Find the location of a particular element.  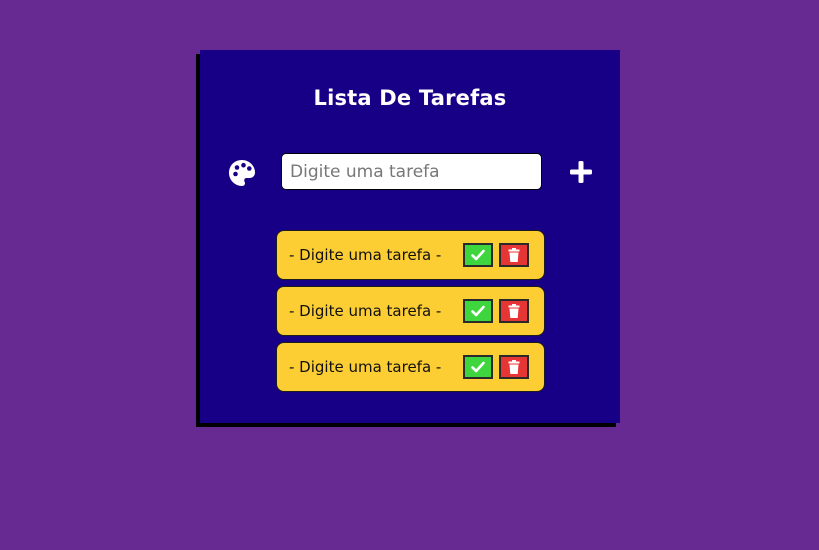

palette-icon is located at coordinates (242, 173).